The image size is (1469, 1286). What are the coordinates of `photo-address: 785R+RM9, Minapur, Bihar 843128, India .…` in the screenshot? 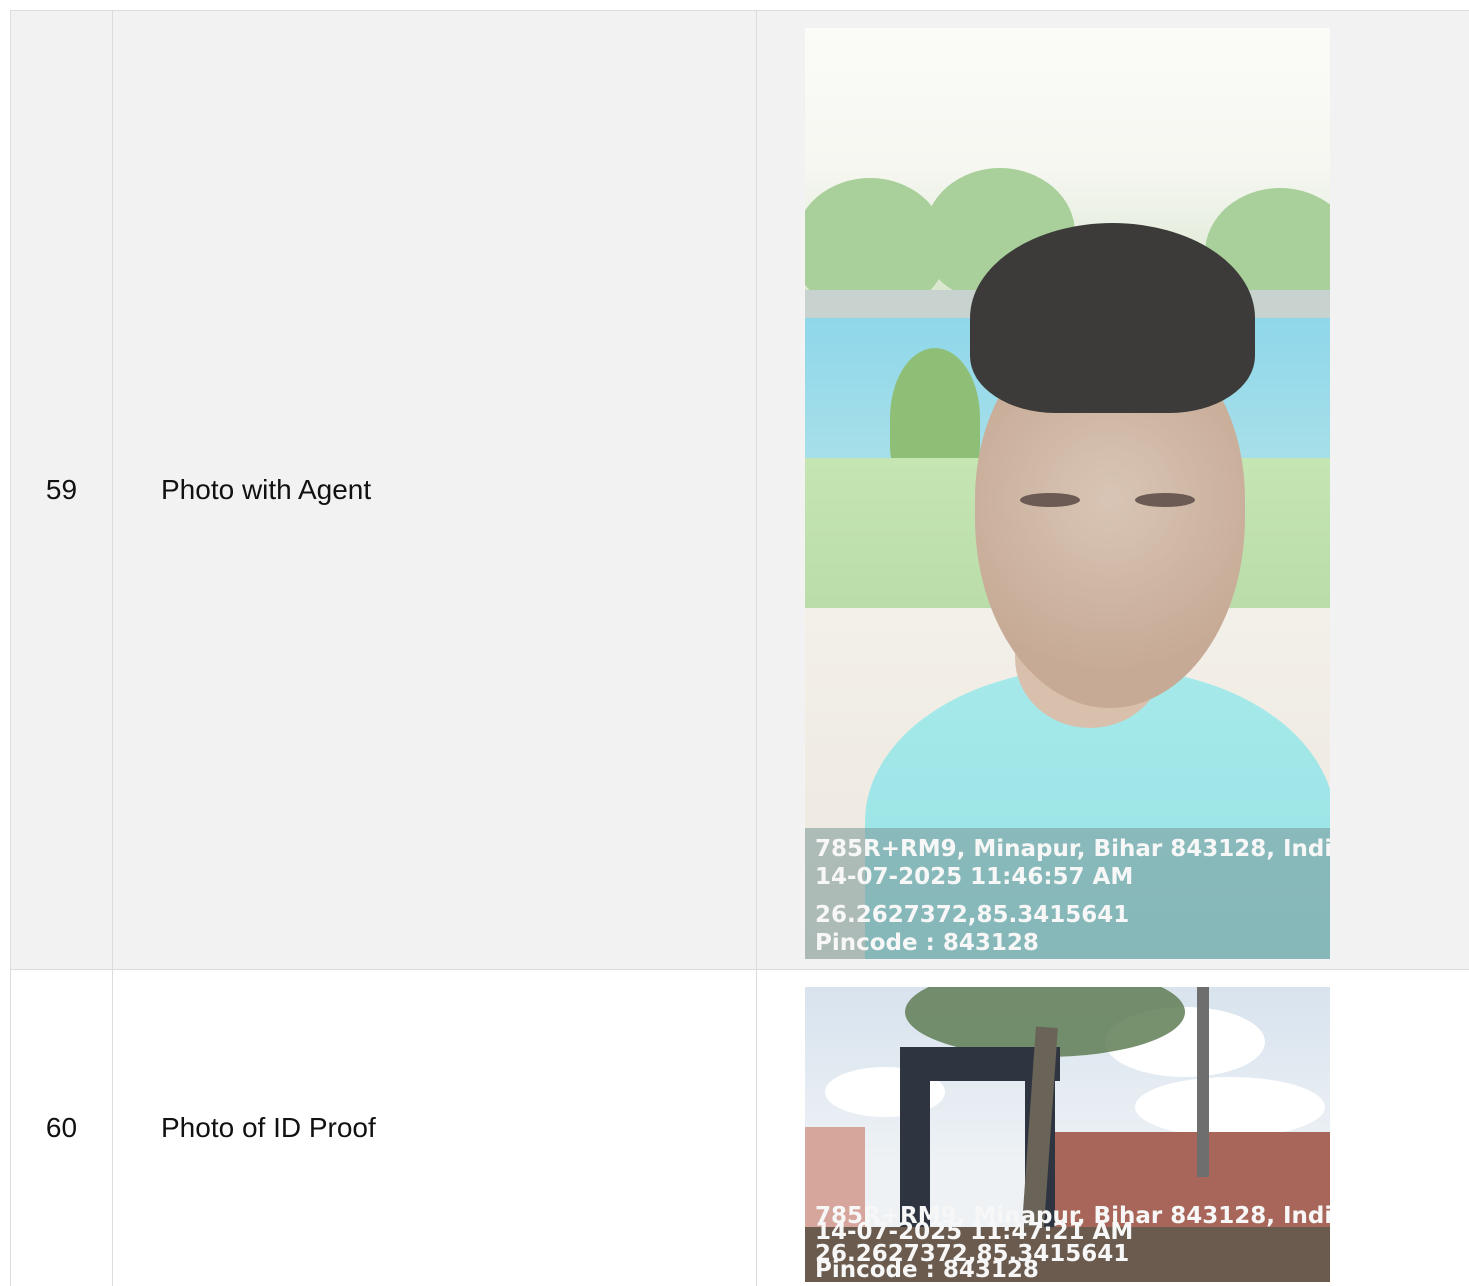 It's located at (1072, 849).